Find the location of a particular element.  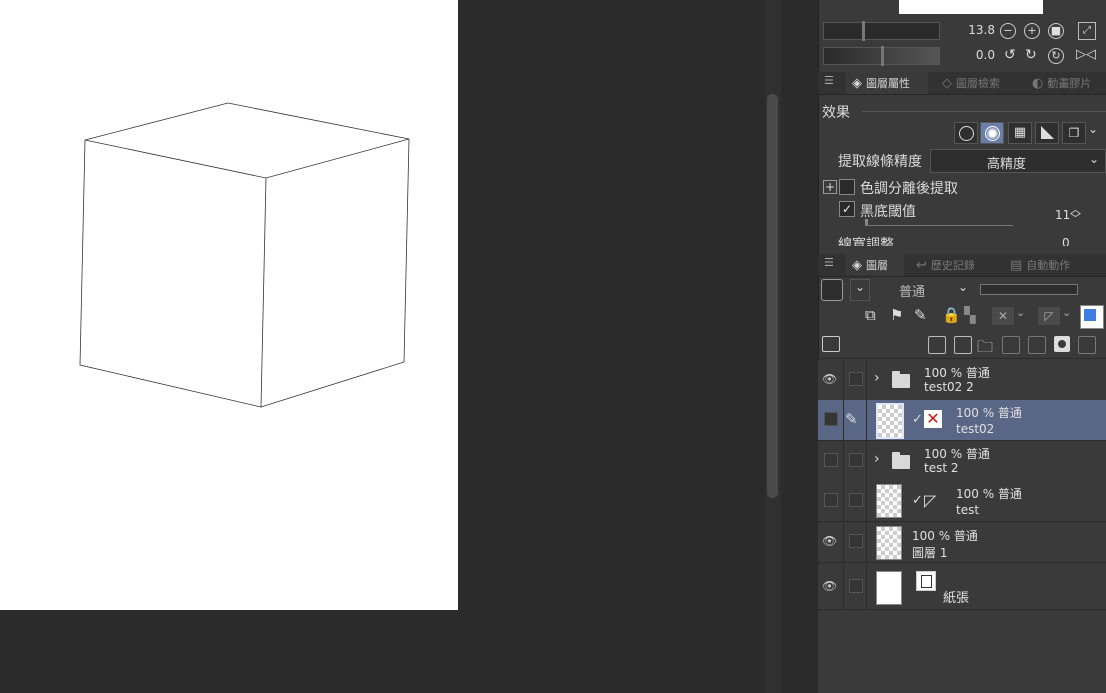

layer-row: › 100 % 普通 test 2 is located at coordinates (962, 461).